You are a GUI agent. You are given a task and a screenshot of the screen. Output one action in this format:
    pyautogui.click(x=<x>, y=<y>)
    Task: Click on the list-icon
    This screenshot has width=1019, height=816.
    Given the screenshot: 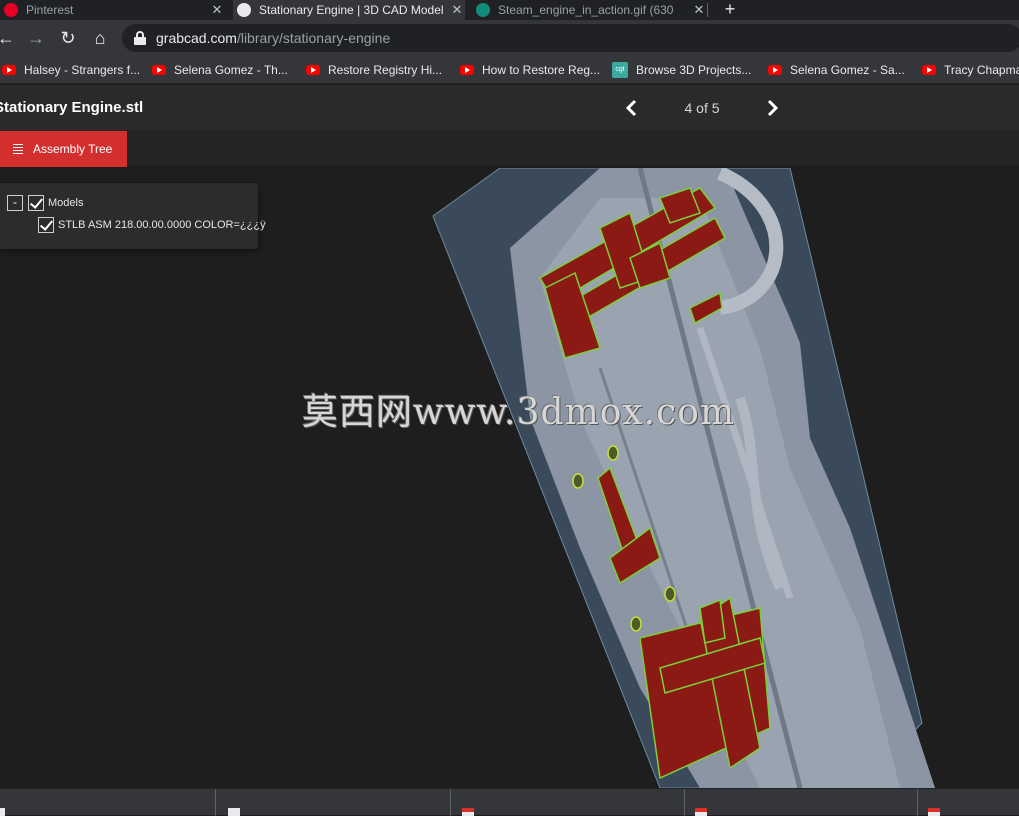 What is the action you would take?
    pyautogui.click(x=18, y=149)
    